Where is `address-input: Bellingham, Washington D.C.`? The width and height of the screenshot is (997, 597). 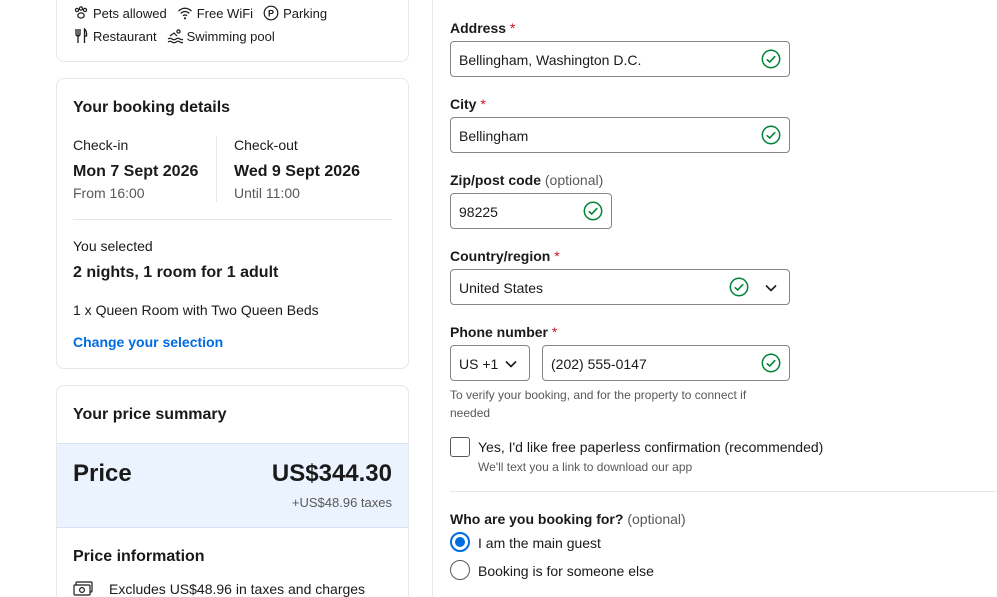 address-input: Bellingham, Washington D.C. is located at coordinates (620, 59).